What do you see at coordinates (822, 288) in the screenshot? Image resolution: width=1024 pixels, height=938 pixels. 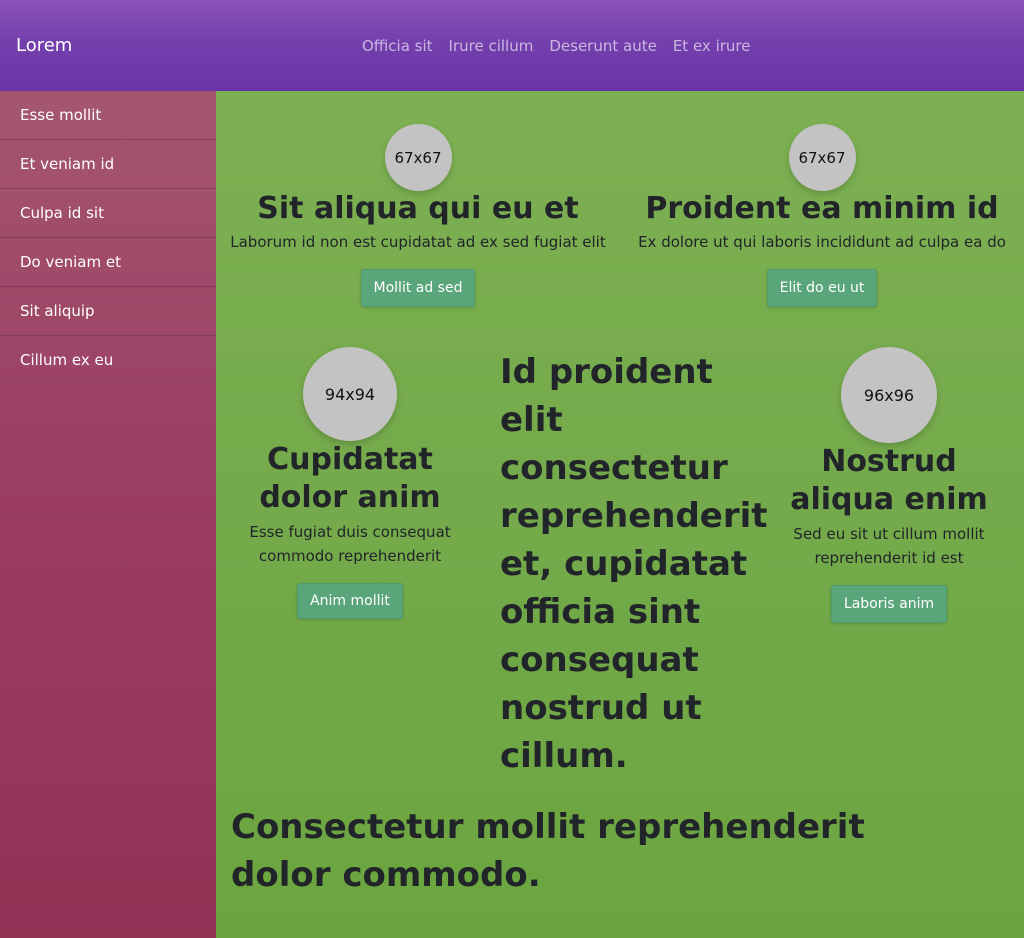 I see `elit-do-eu-ut-button: Elit do eu ut` at bounding box center [822, 288].